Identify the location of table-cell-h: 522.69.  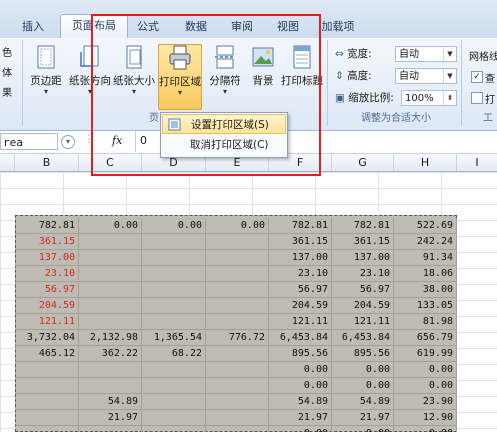
(425, 226).